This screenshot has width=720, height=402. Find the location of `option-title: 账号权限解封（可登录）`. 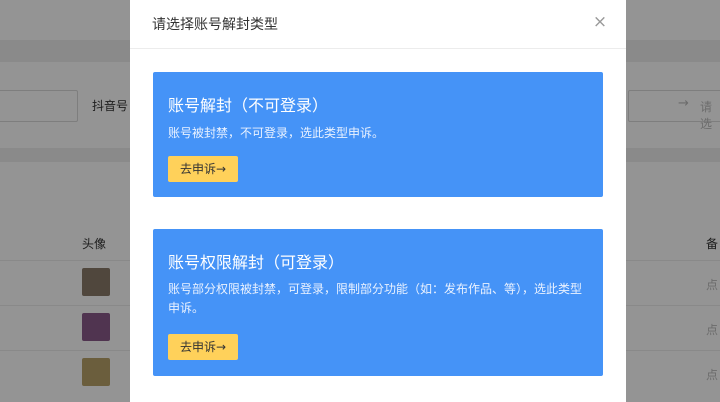

option-title: 账号权限解封（可登录） is located at coordinates (256, 262).